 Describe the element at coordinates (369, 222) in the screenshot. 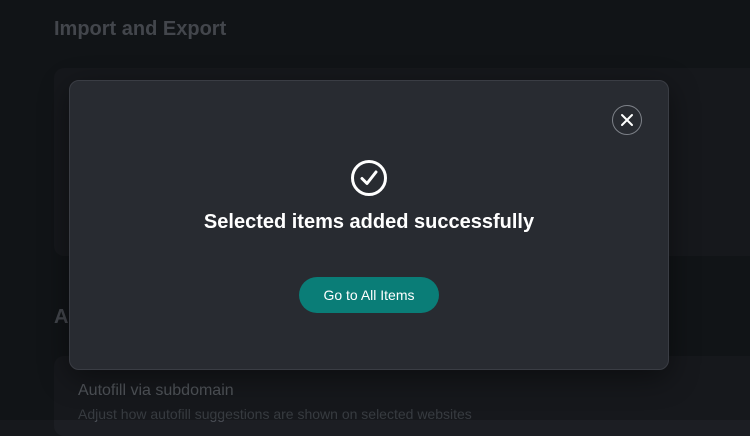

I see `dialog-title: Selected items added successfully` at that location.